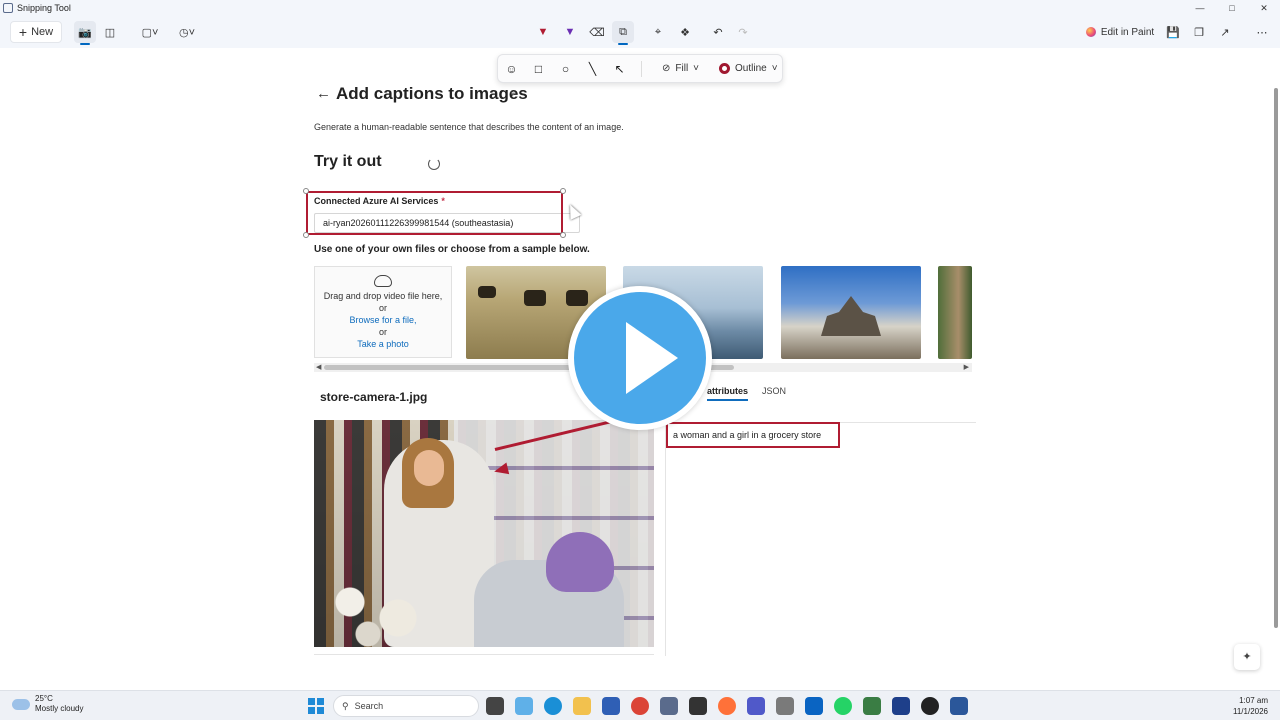 The height and width of the screenshot is (720, 1280). I want to click on page-scrollbar, so click(1276, 368).